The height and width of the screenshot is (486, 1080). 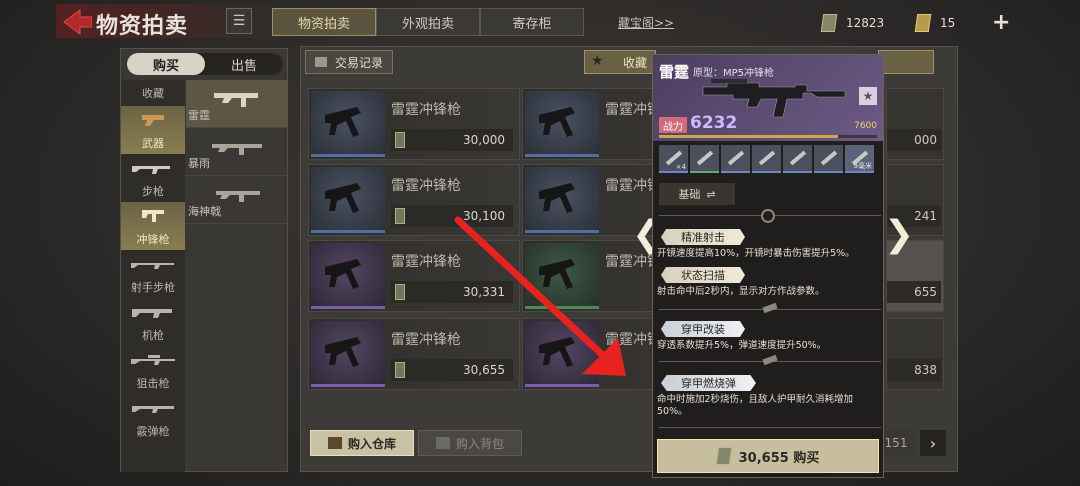 What do you see at coordinates (915, 354) in the screenshot?
I see `listing-card: 838` at bounding box center [915, 354].